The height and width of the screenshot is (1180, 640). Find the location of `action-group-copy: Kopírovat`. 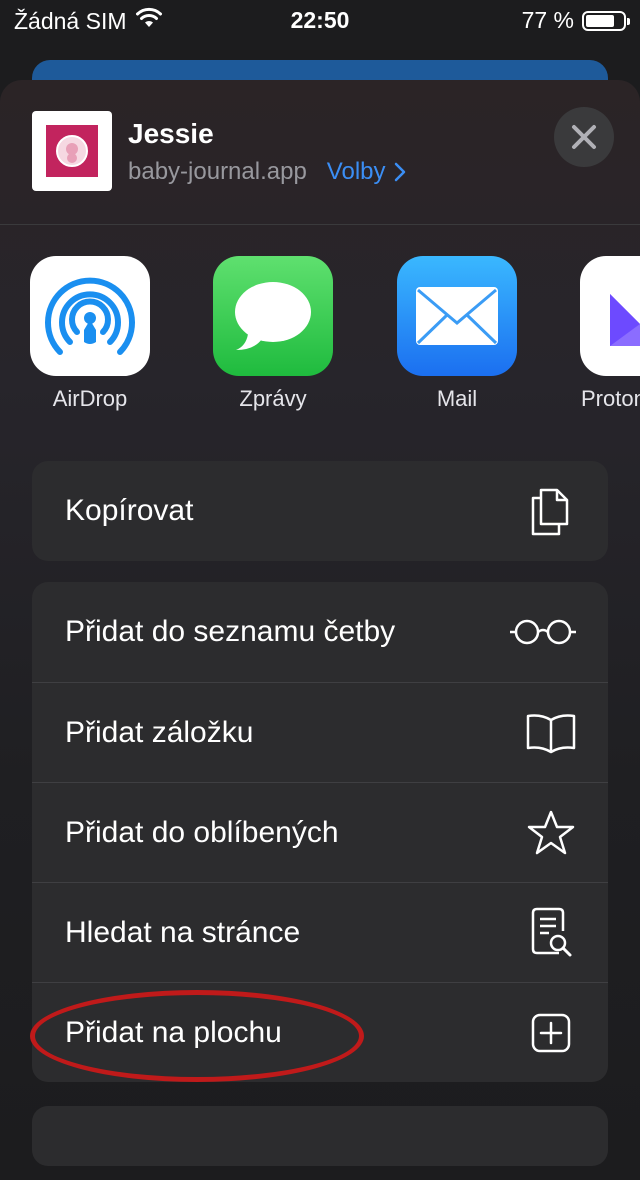

action-group-copy: Kopírovat is located at coordinates (320, 511).